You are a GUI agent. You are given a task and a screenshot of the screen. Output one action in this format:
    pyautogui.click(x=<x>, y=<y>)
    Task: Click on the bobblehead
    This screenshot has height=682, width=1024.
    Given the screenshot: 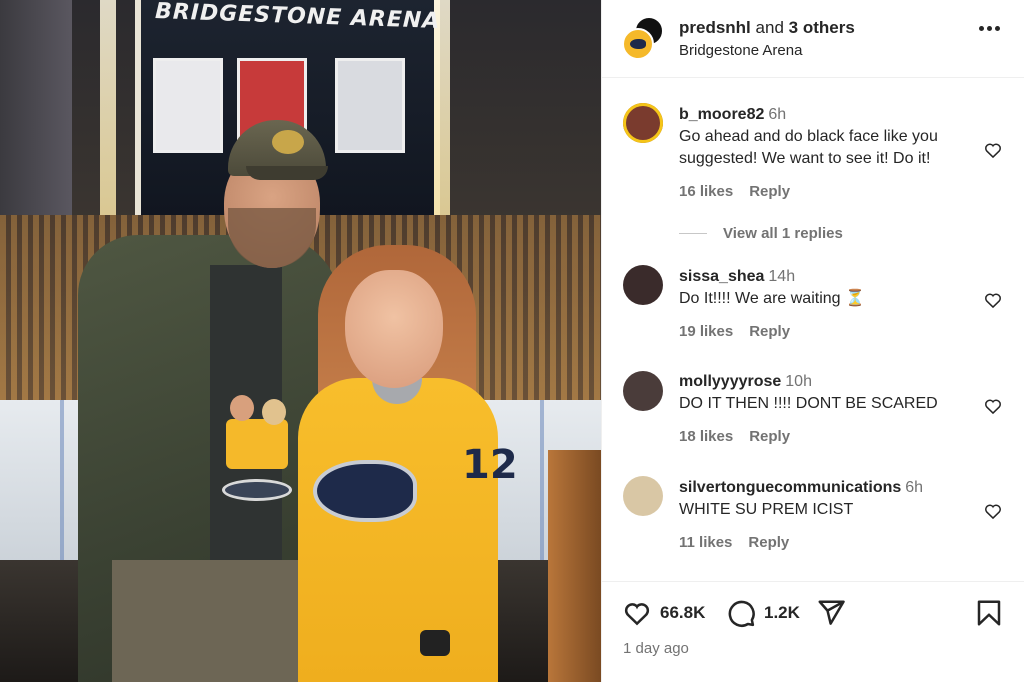 What is the action you would take?
    pyautogui.click(x=257, y=450)
    